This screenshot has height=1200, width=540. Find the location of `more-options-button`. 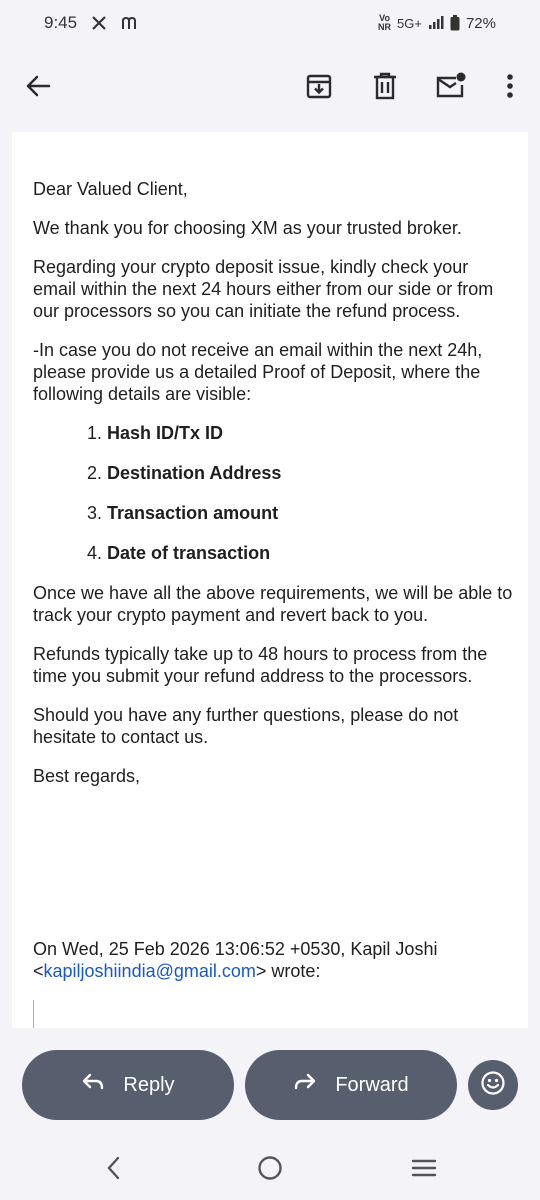

more-options-button is located at coordinates (510, 88).